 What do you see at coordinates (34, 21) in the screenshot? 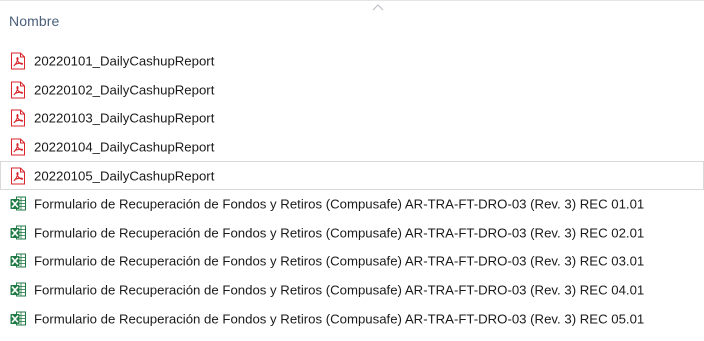
I see `column-header-name: Nombre` at bounding box center [34, 21].